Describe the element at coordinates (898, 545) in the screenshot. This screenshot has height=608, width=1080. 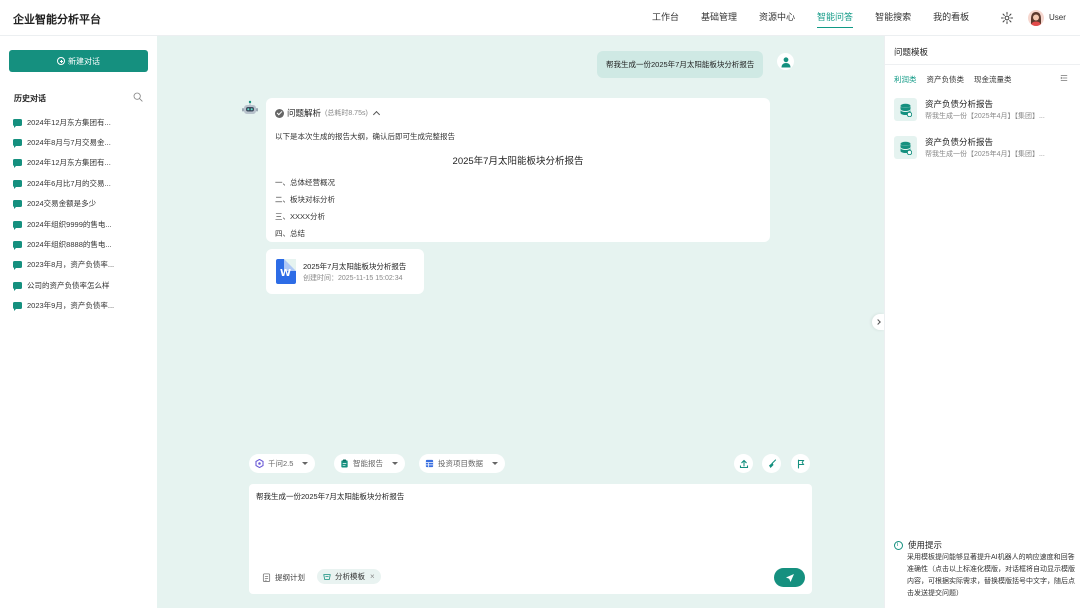
I see `info-icon` at that location.